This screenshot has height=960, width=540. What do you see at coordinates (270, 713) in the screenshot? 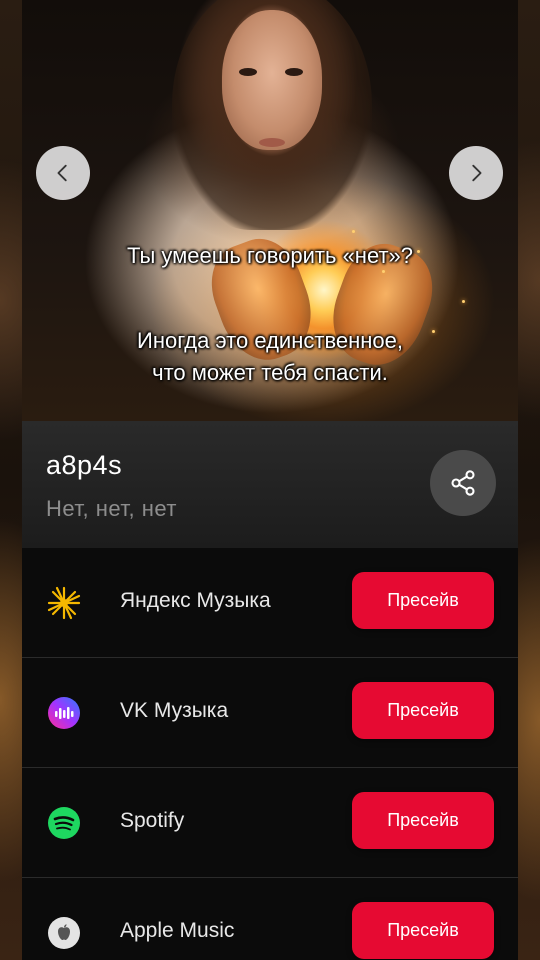
I see `service-row-vk-music: VK Музыка Пресейв` at bounding box center [270, 713].